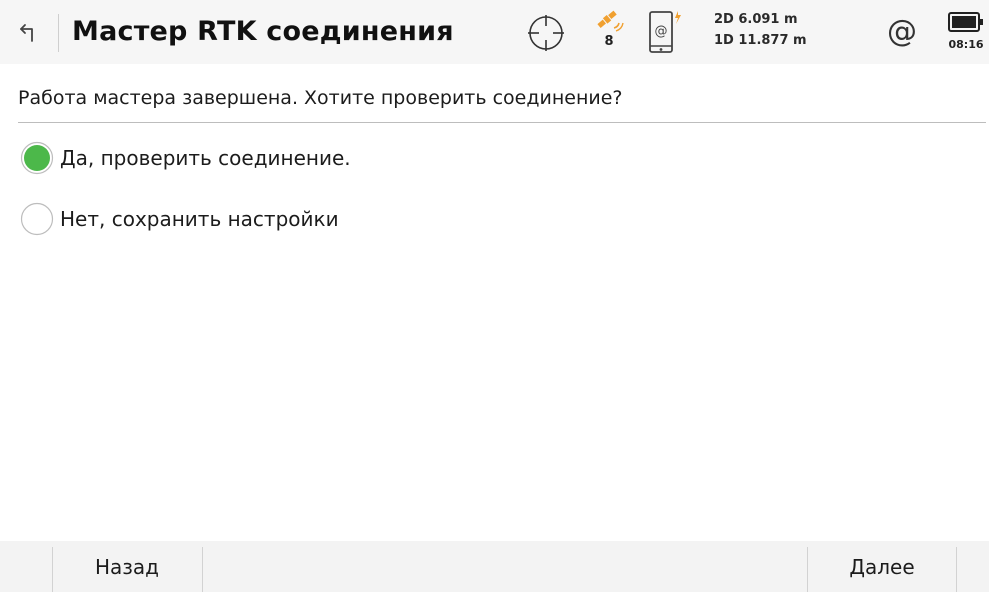 The height and width of the screenshot is (592, 989). What do you see at coordinates (37, 219) in the screenshot?
I see `radio-unselected` at bounding box center [37, 219].